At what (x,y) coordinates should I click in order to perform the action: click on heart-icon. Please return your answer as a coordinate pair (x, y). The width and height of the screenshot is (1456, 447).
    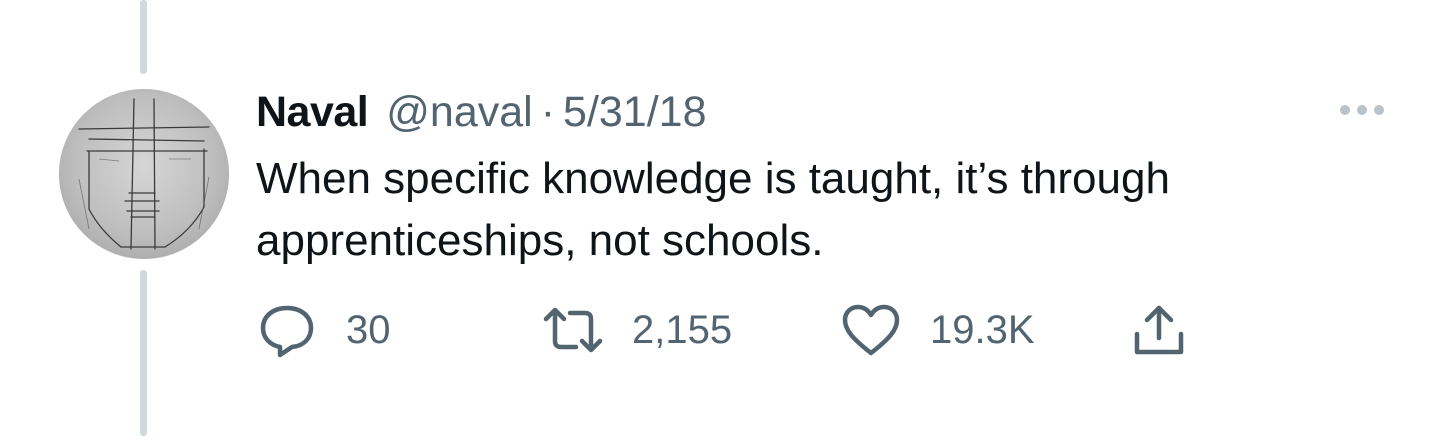
    Looking at the image, I should click on (871, 330).